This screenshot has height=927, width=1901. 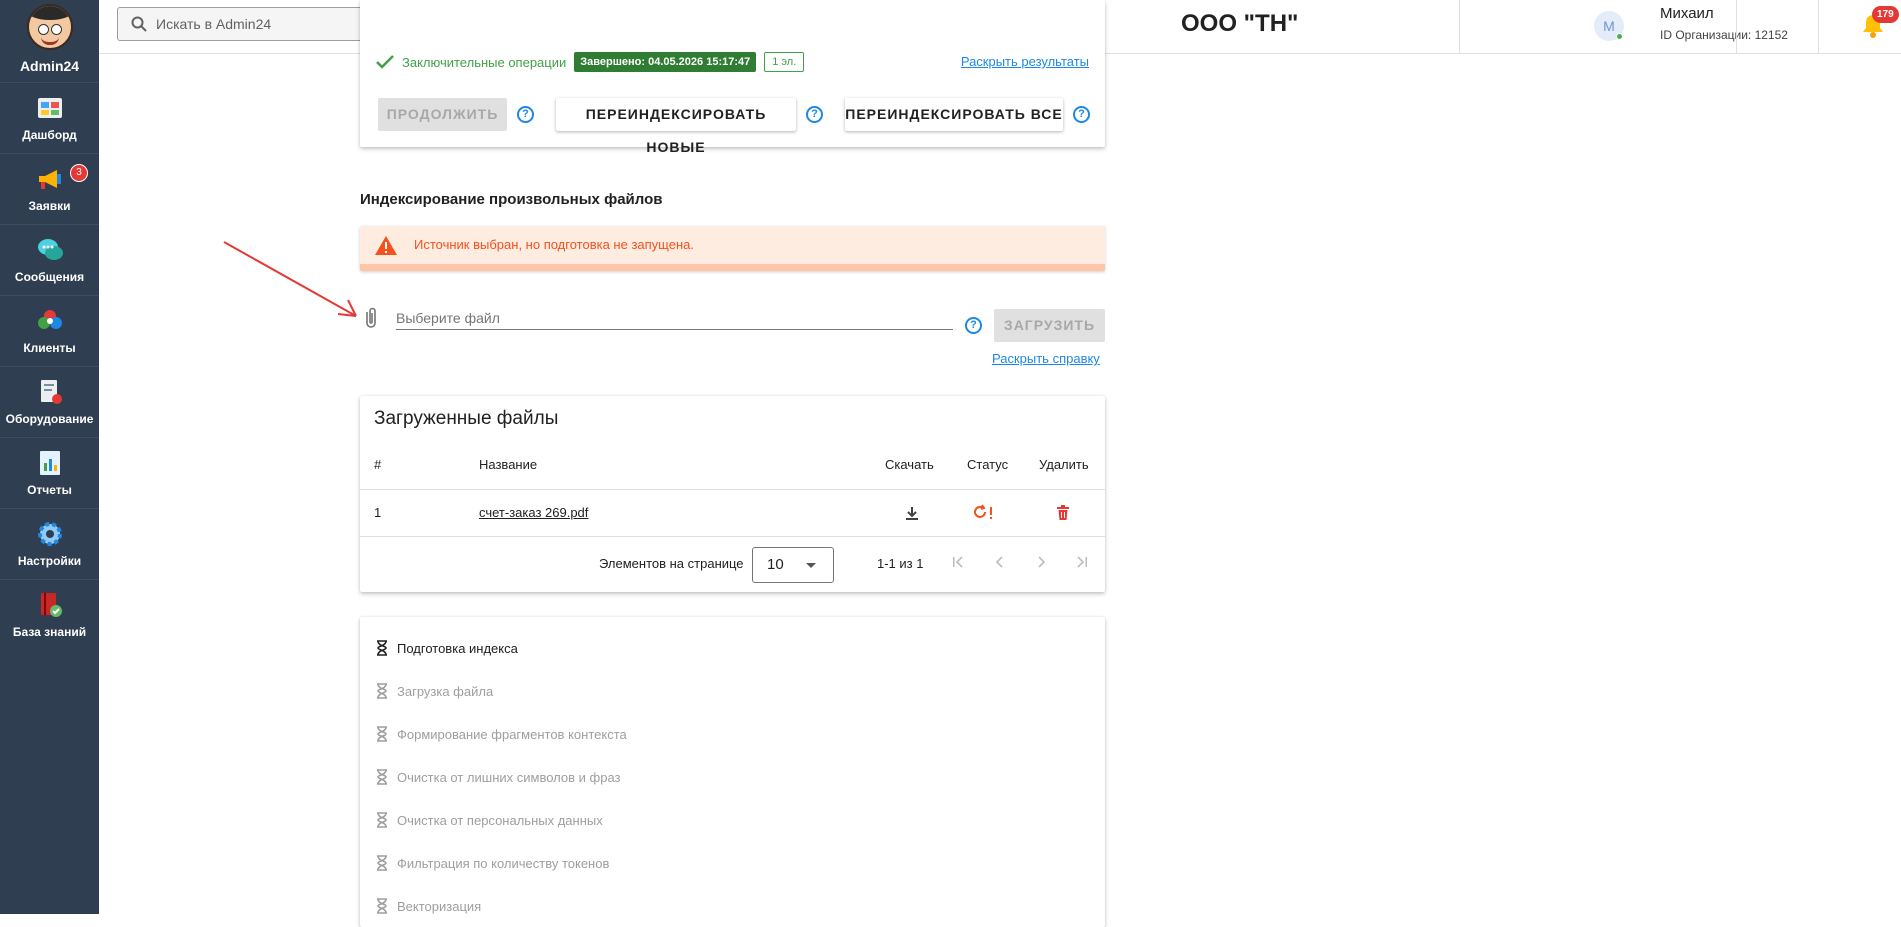 What do you see at coordinates (484, 62) in the screenshot?
I see `final-operations-label: Заключительные операции` at bounding box center [484, 62].